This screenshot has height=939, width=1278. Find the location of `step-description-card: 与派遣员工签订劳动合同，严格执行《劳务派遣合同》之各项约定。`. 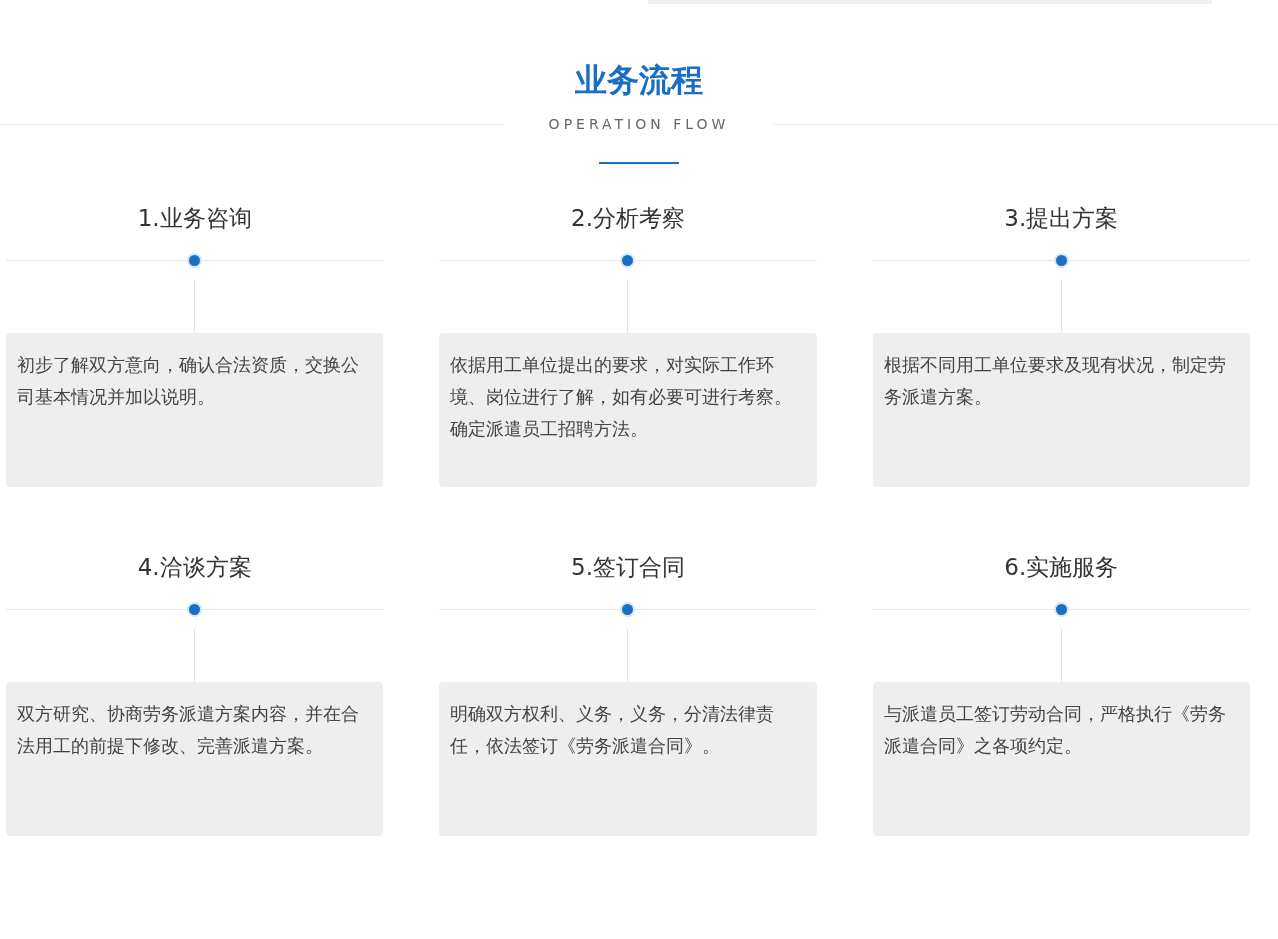

step-description-card: 与派遣员工签订劳动合同，严格执行《劳务派遣合同》之各项约定。 is located at coordinates (1061, 759).